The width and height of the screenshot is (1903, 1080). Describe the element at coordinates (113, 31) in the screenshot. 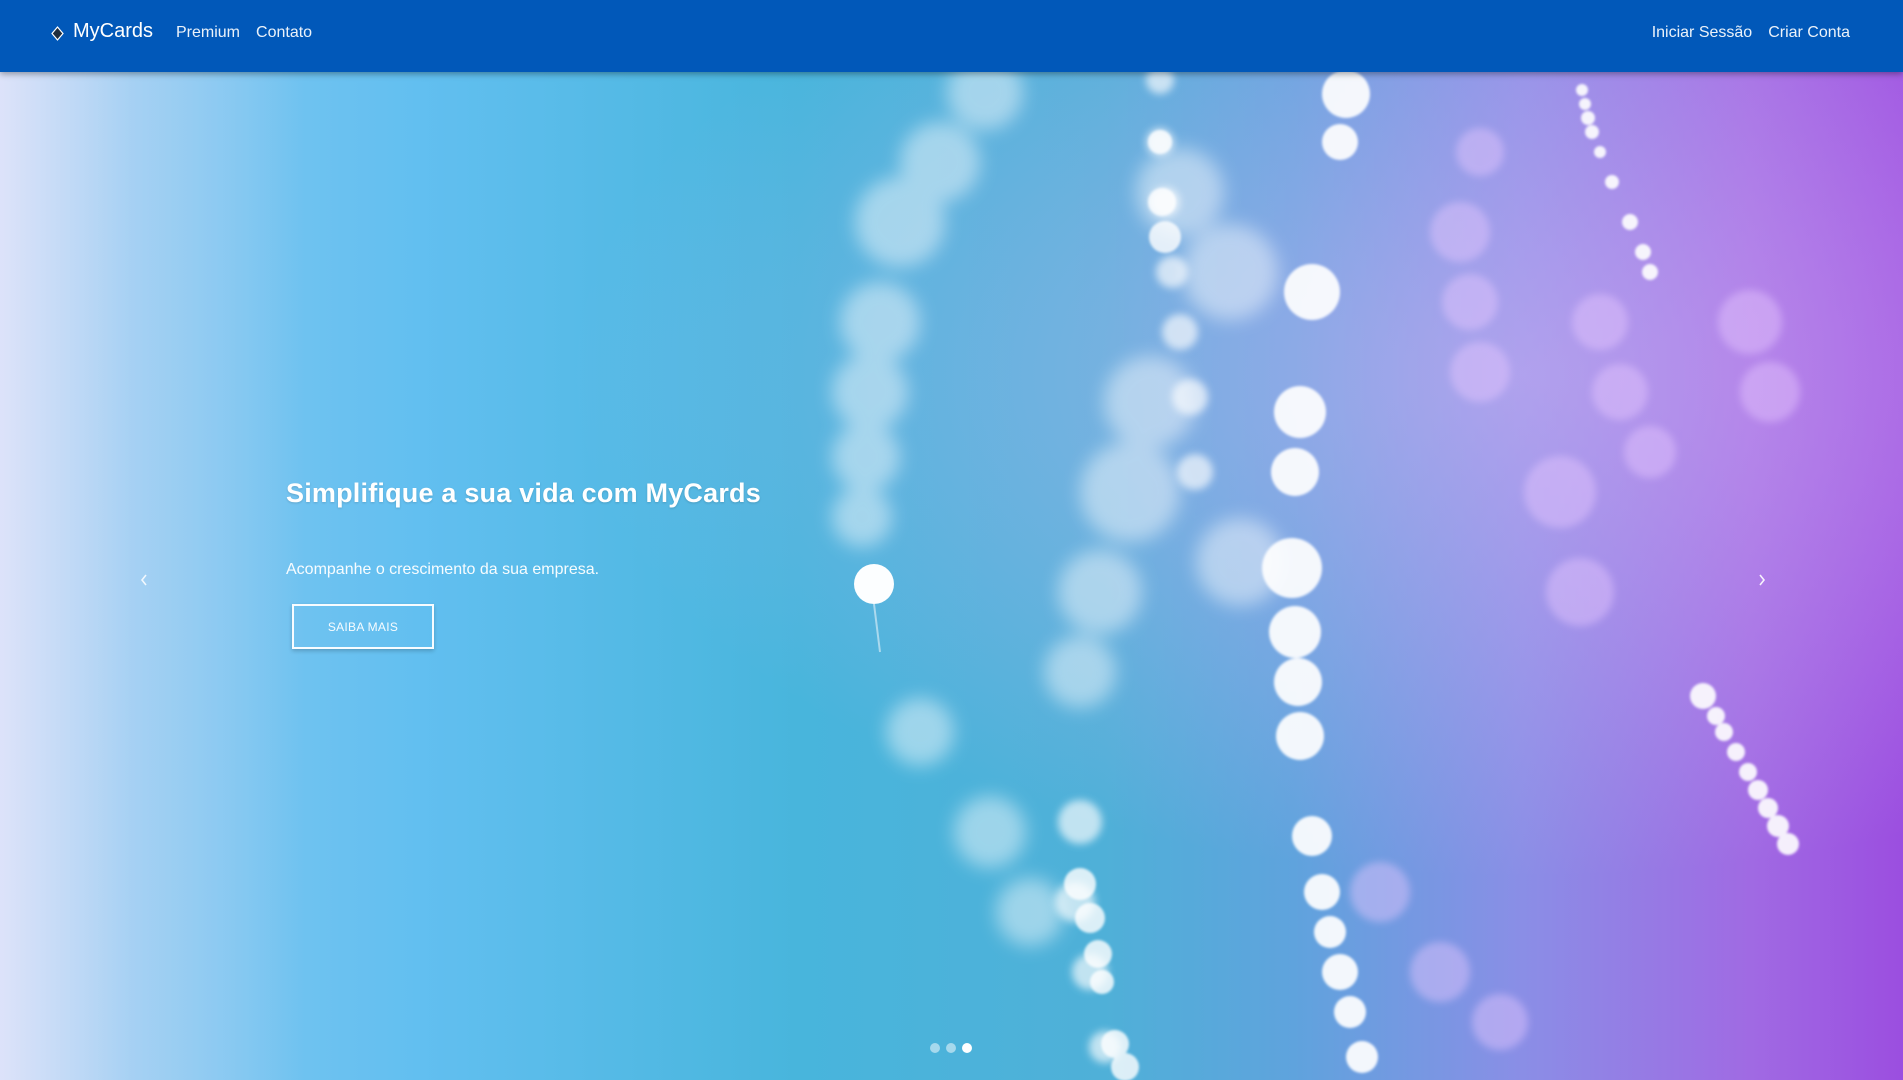

I see `brand-name: MyCards` at that location.